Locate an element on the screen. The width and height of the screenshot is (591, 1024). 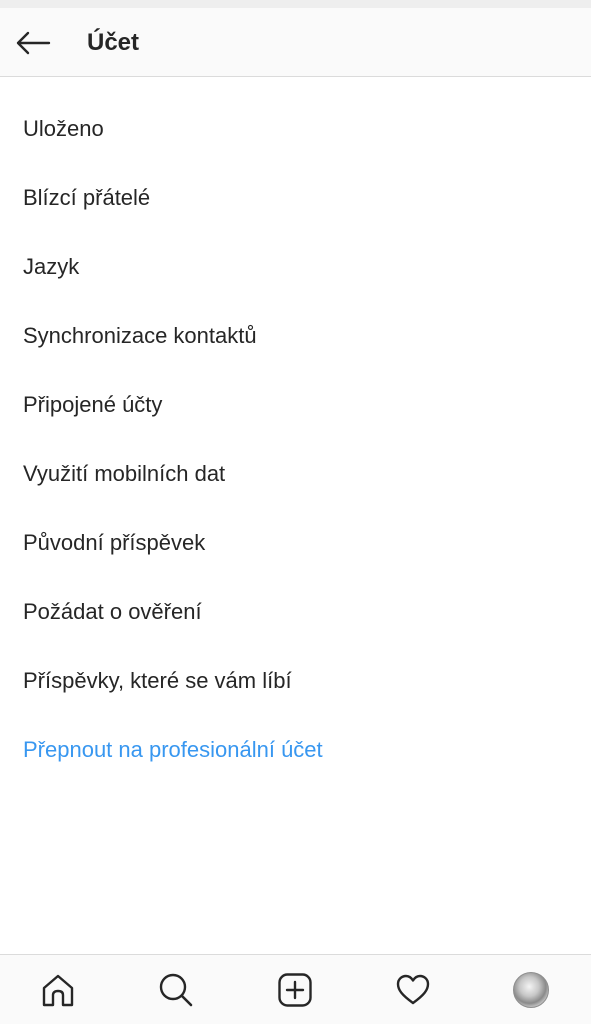
avatar is located at coordinates (531, 990).